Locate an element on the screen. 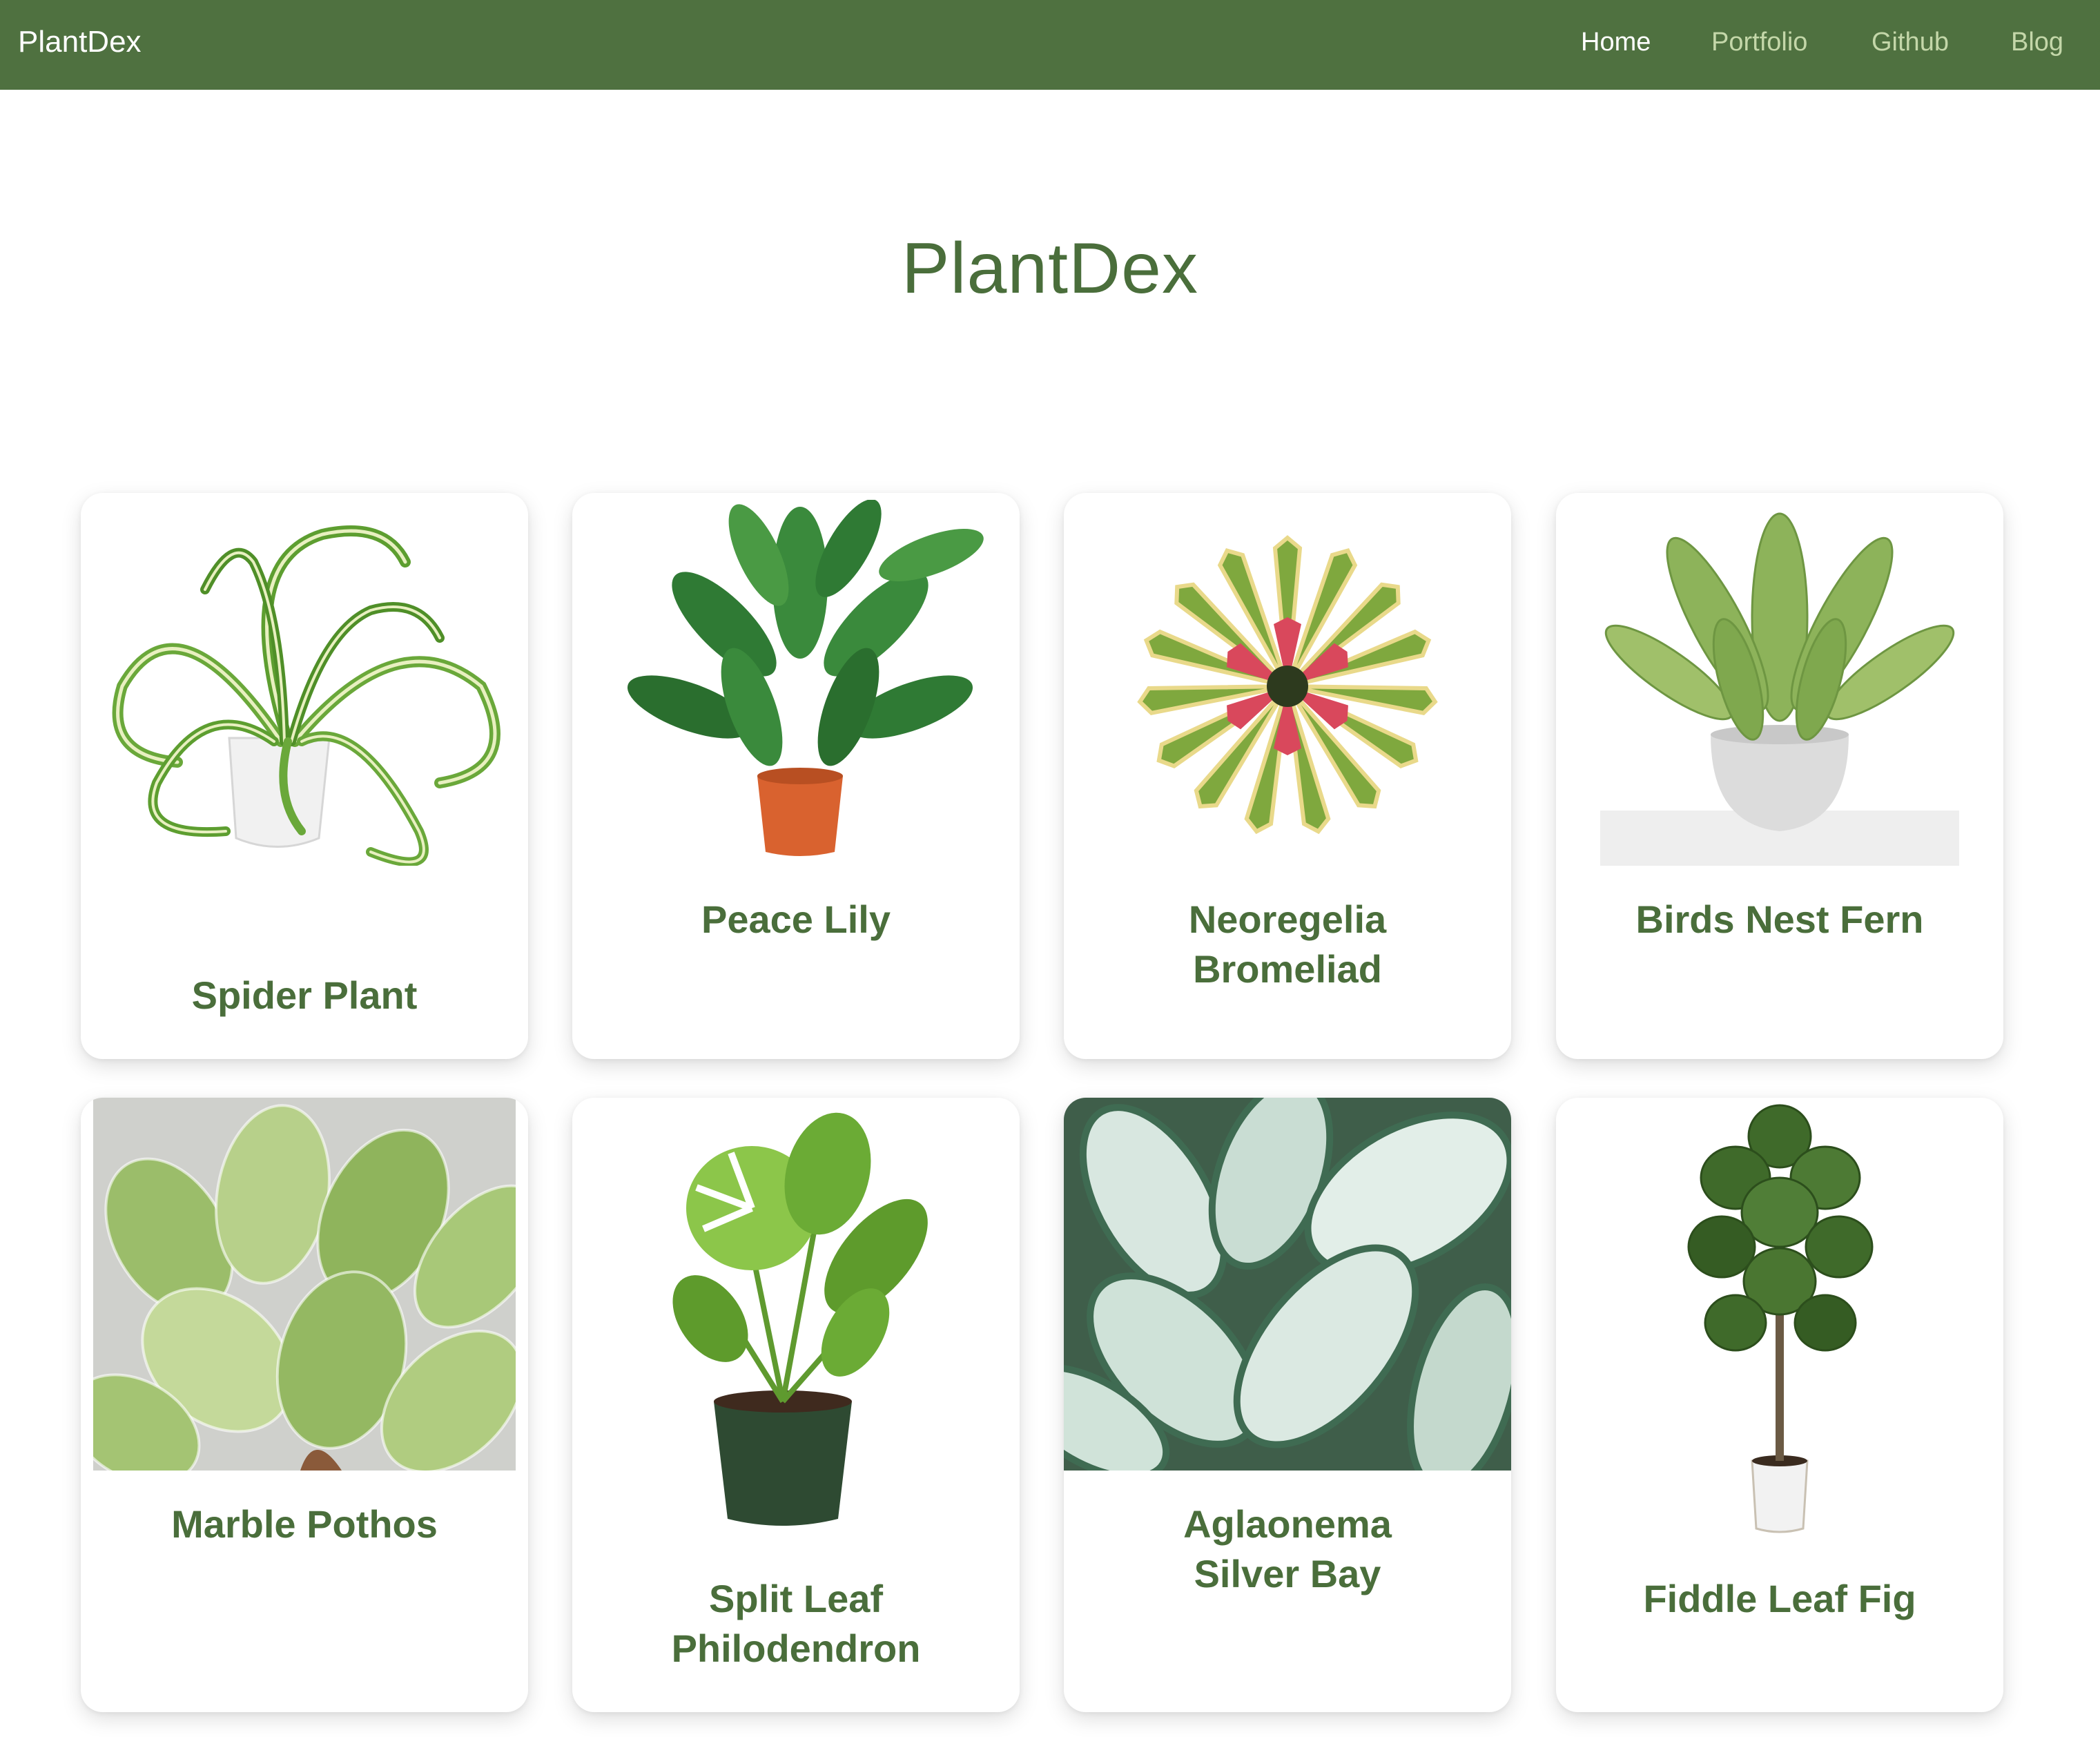  plant-card-neoregelia-bromeliad: Neoregelia Bromeliad is located at coordinates (1287, 776).